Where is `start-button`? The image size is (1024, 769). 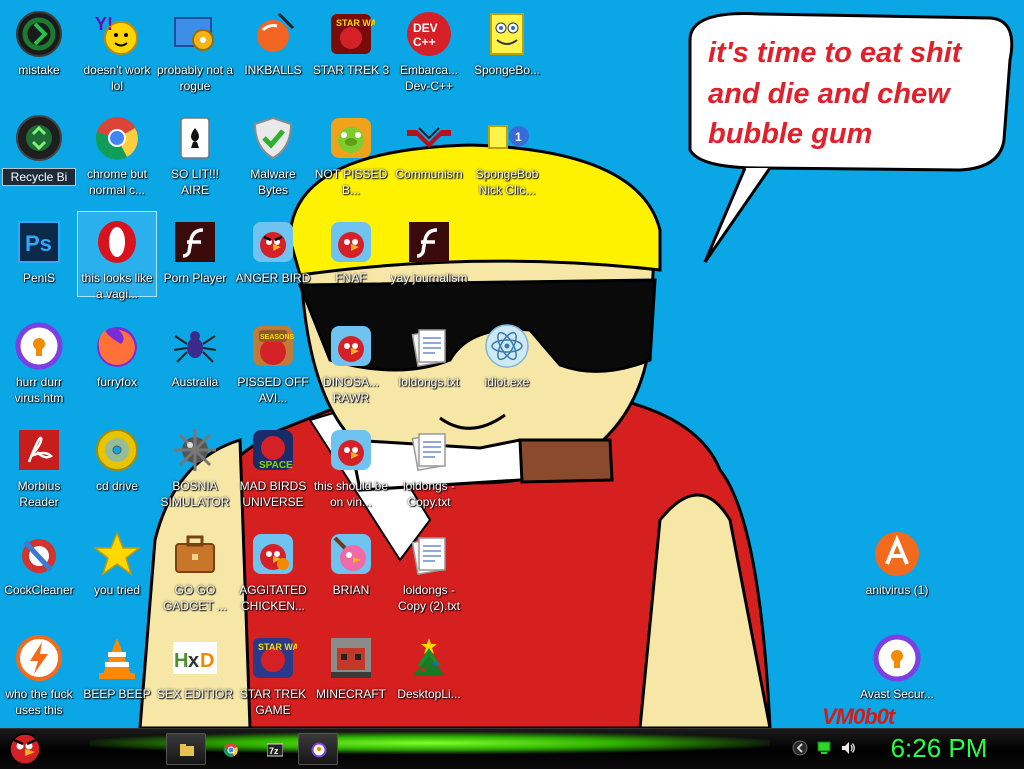
start-button is located at coordinates (25, 747).